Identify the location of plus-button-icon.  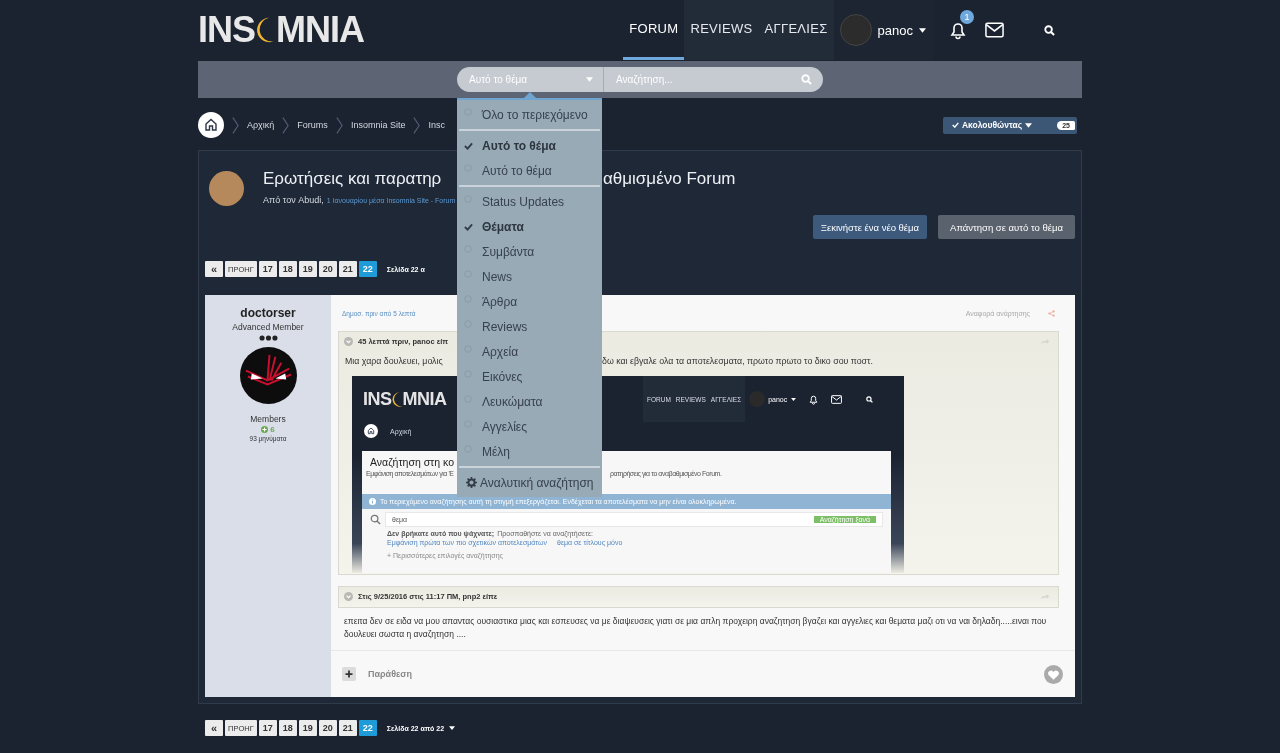
(349, 674).